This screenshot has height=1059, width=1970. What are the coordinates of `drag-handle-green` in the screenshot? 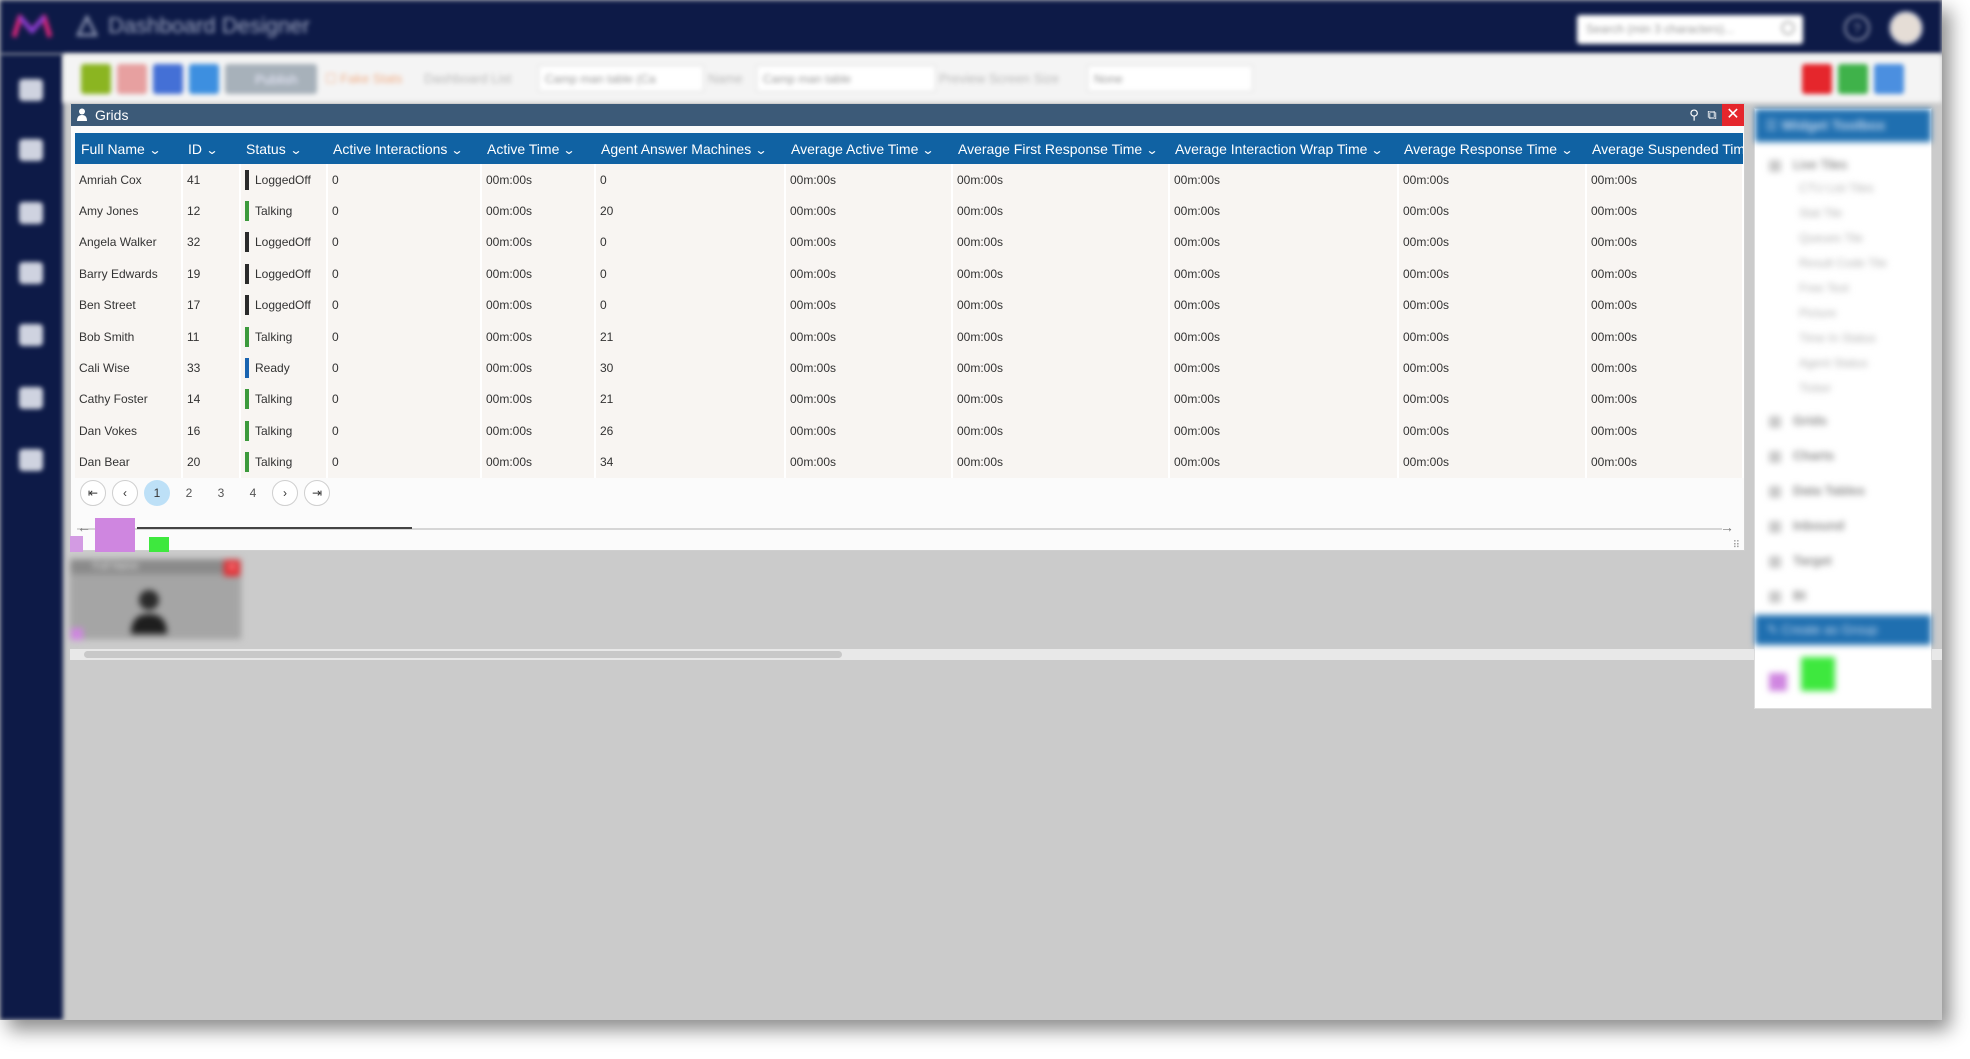 It's located at (159, 544).